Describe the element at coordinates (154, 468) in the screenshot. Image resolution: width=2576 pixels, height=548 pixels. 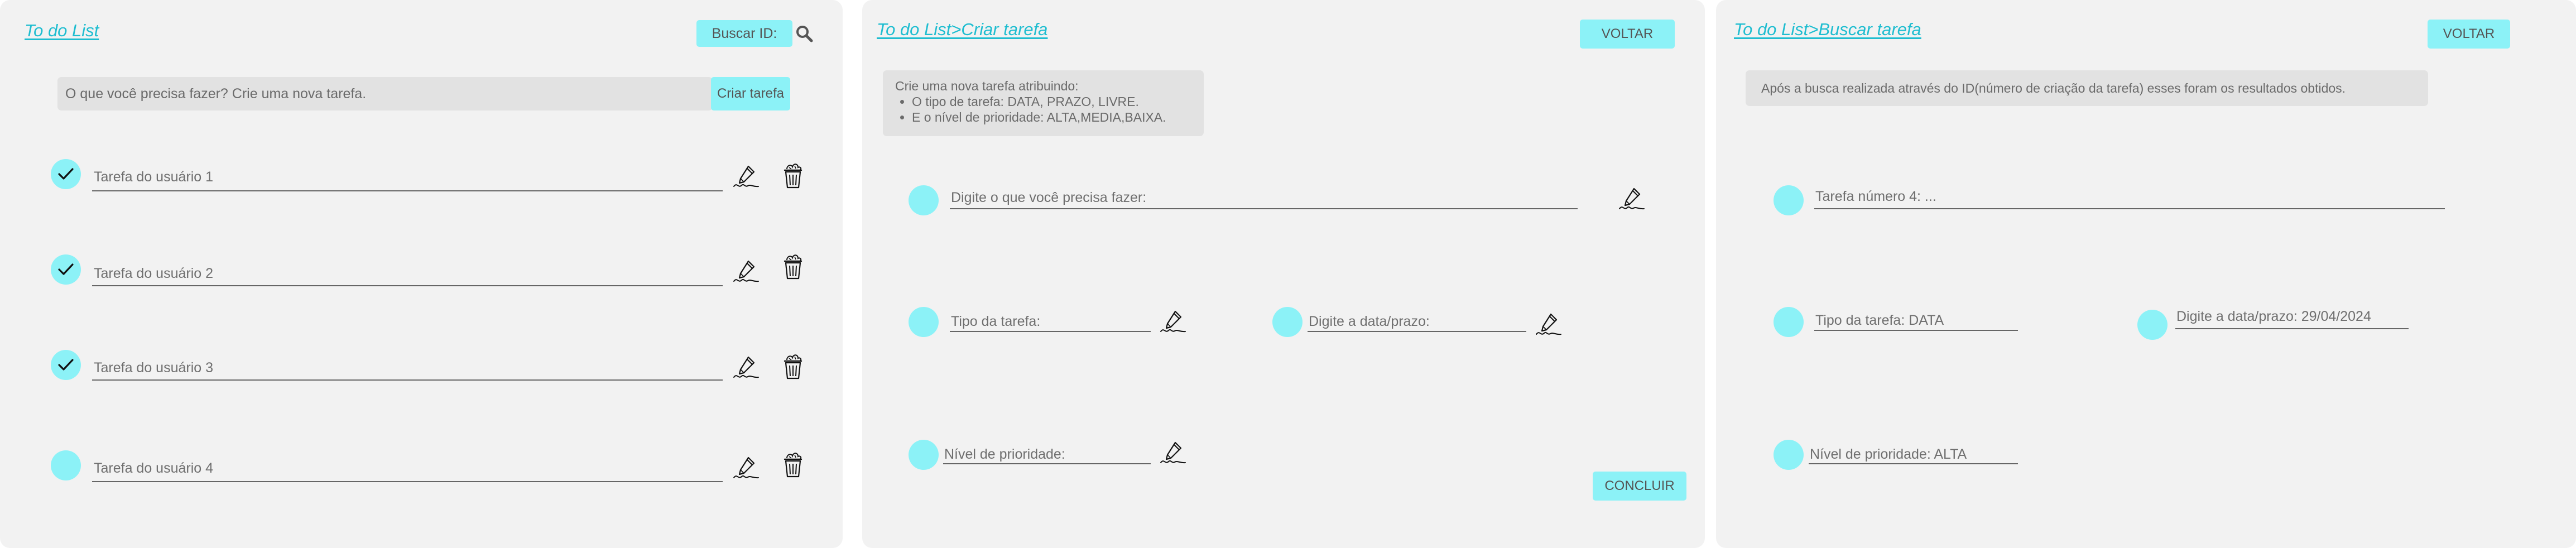
I see `task-label: Tarefa do usuário 4` at that location.